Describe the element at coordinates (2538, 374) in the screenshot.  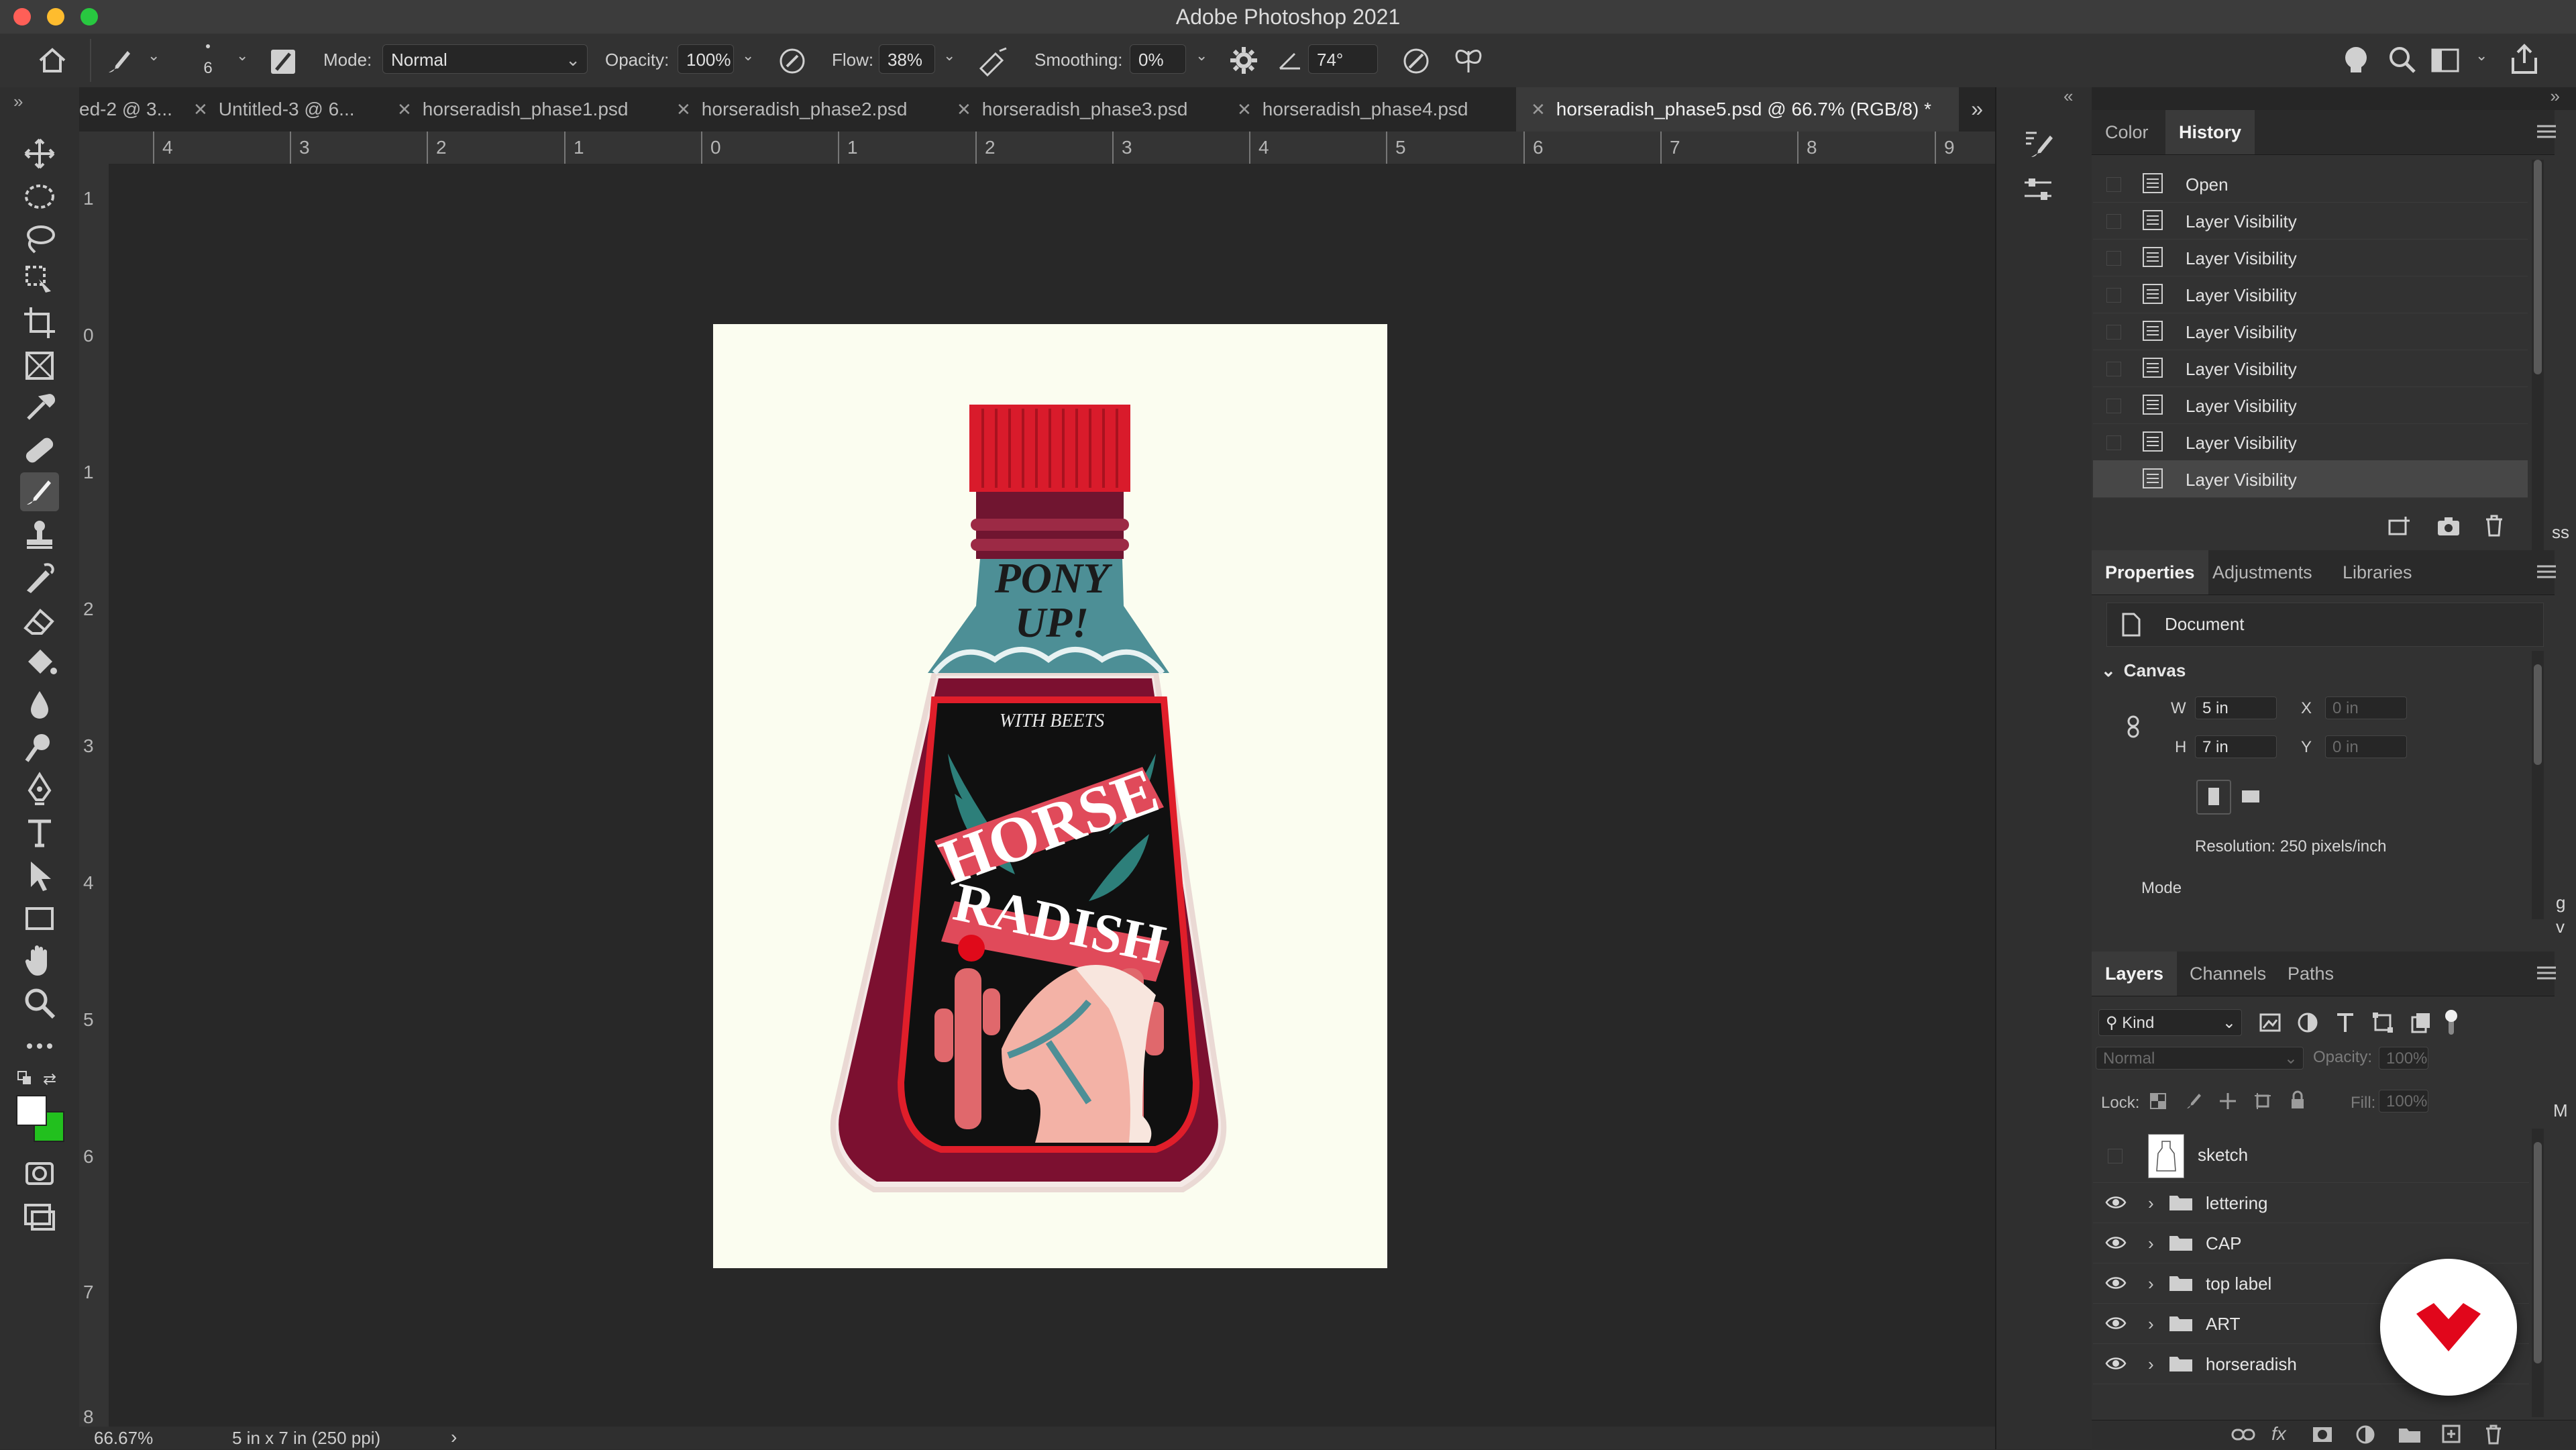
I see `history-scrollbar` at that location.